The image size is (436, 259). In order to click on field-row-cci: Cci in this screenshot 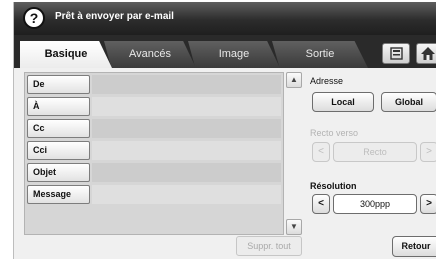, I will do `click(154, 150)`.